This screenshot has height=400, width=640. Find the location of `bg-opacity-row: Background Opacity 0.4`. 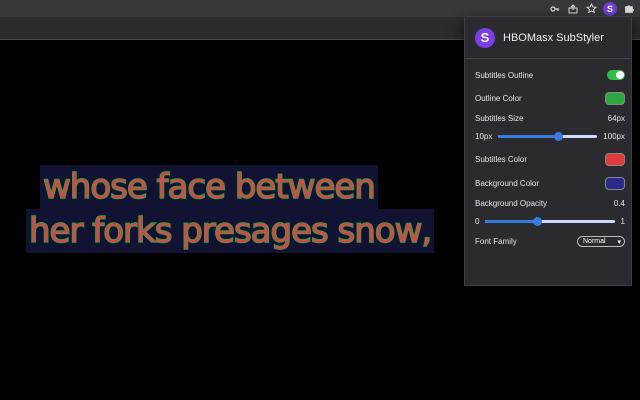

bg-opacity-row: Background Opacity 0.4 is located at coordinates (550, 203).